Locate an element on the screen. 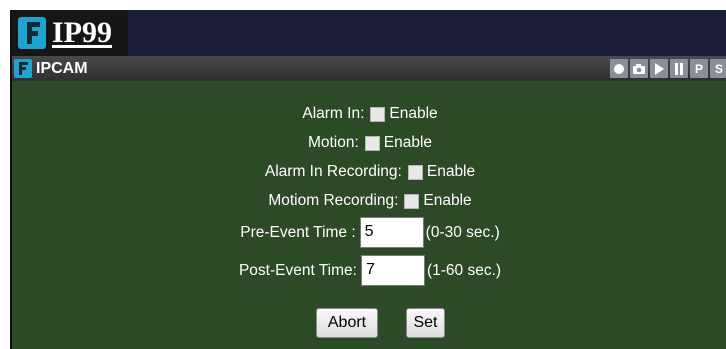 The width and height of the screenshot is (726, 349). alarm-in-recording-row: Alarm In Recording: Enable is located at coordinates (369, 172).